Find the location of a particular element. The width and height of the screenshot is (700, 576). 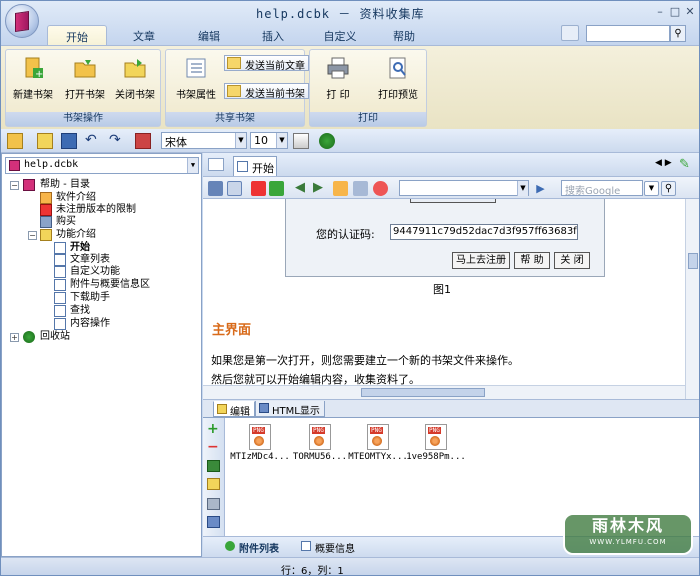

close-shelf-button: 关闭书架 is located at coordinates (135, 78).